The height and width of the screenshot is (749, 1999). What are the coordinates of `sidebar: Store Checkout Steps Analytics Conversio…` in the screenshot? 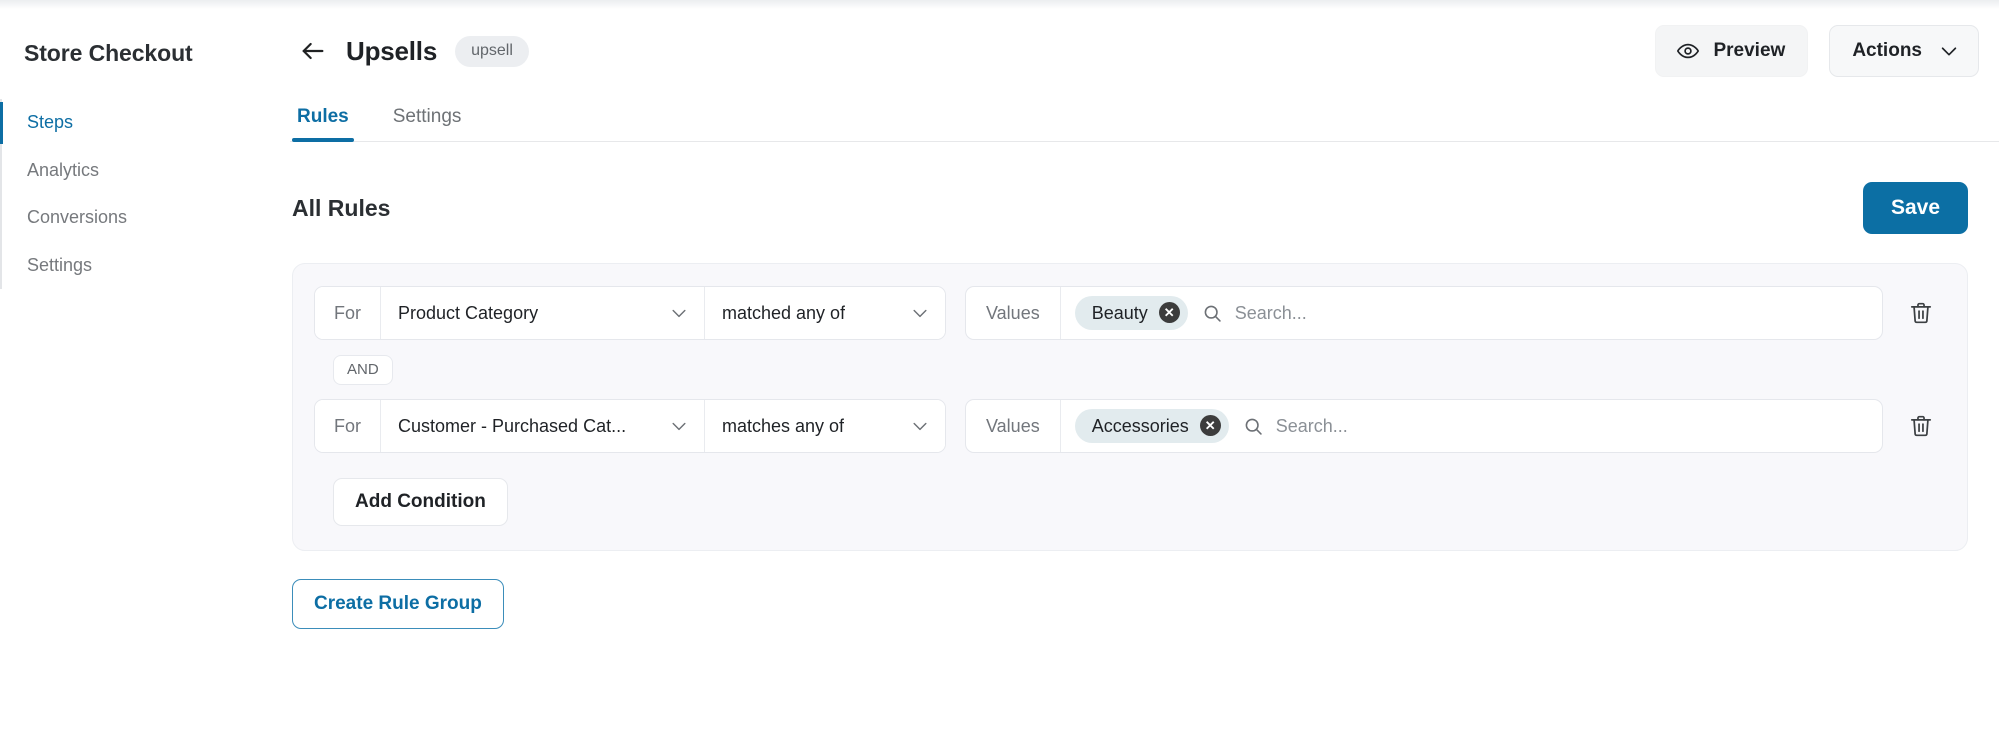 It's located at (145, 379).